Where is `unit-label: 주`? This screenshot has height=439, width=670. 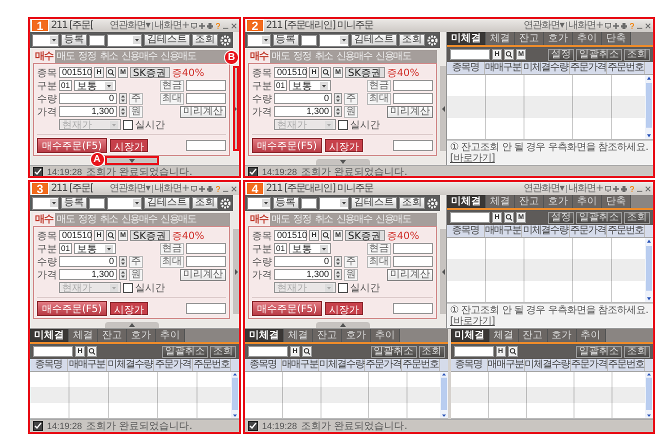 unit-label: 주 is located at coordinates (136, 262).